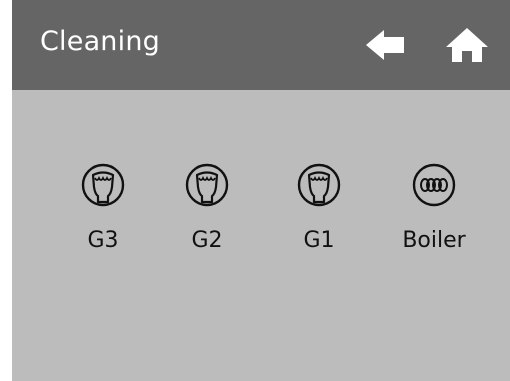  I want to click on back-arrow-icon, so click(385, 45).